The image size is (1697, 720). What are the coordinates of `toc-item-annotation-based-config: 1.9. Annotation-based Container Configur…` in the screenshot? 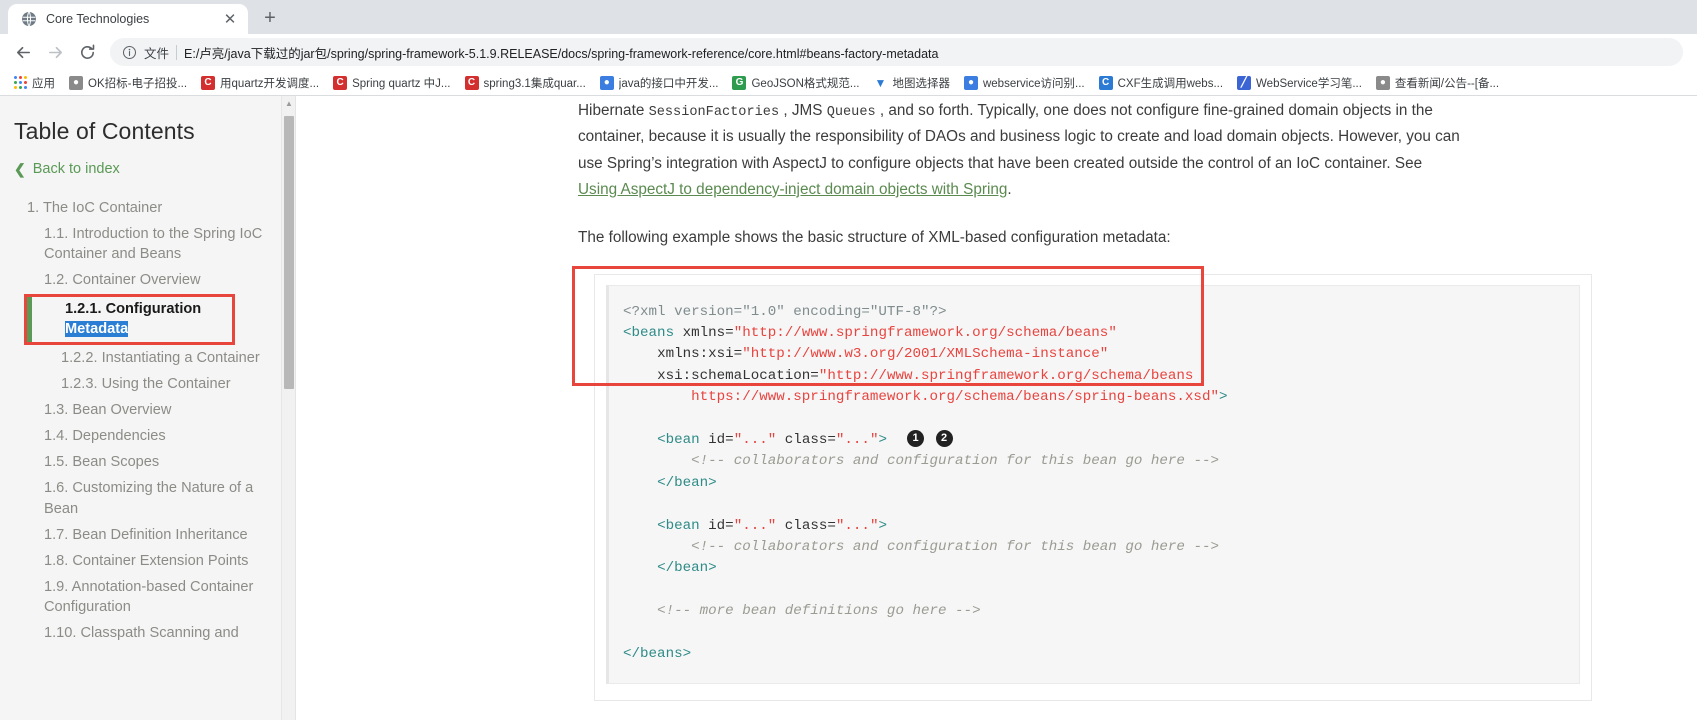 It's located at (139, 597).